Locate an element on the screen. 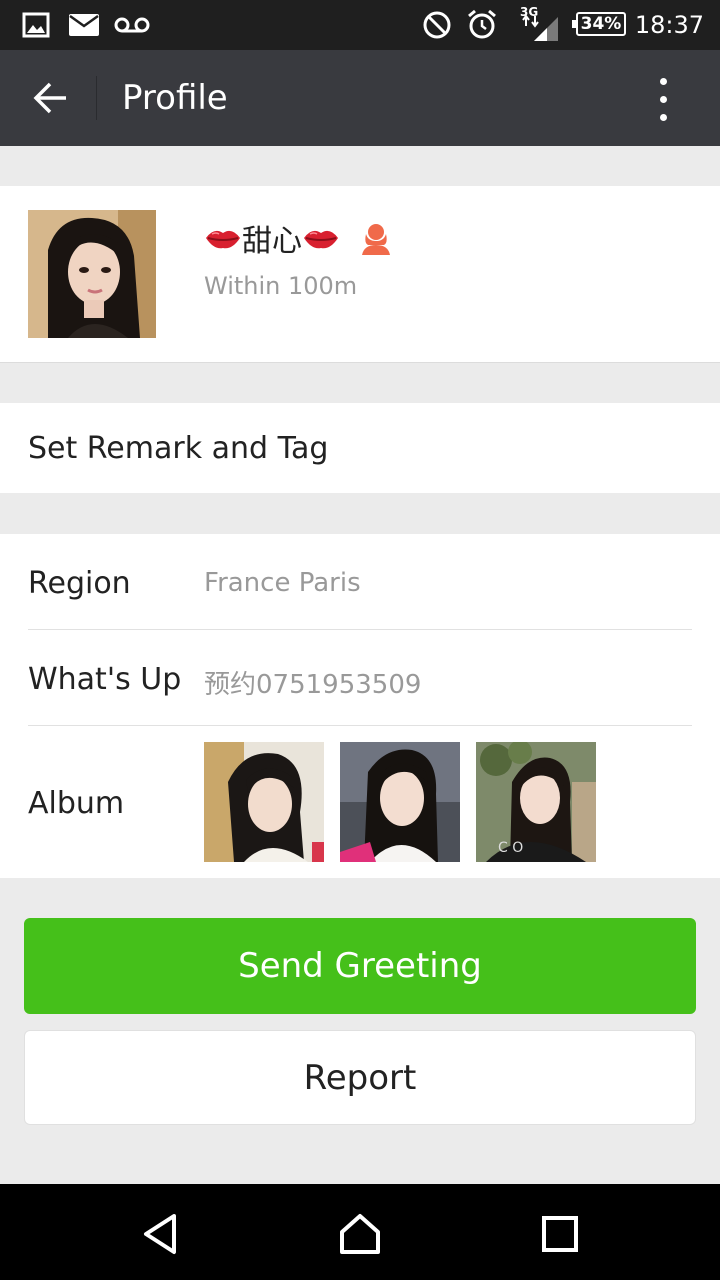 The height and width of the screenshot is (1280, 720). page-title: Profile is located at coordinates (175, 98).